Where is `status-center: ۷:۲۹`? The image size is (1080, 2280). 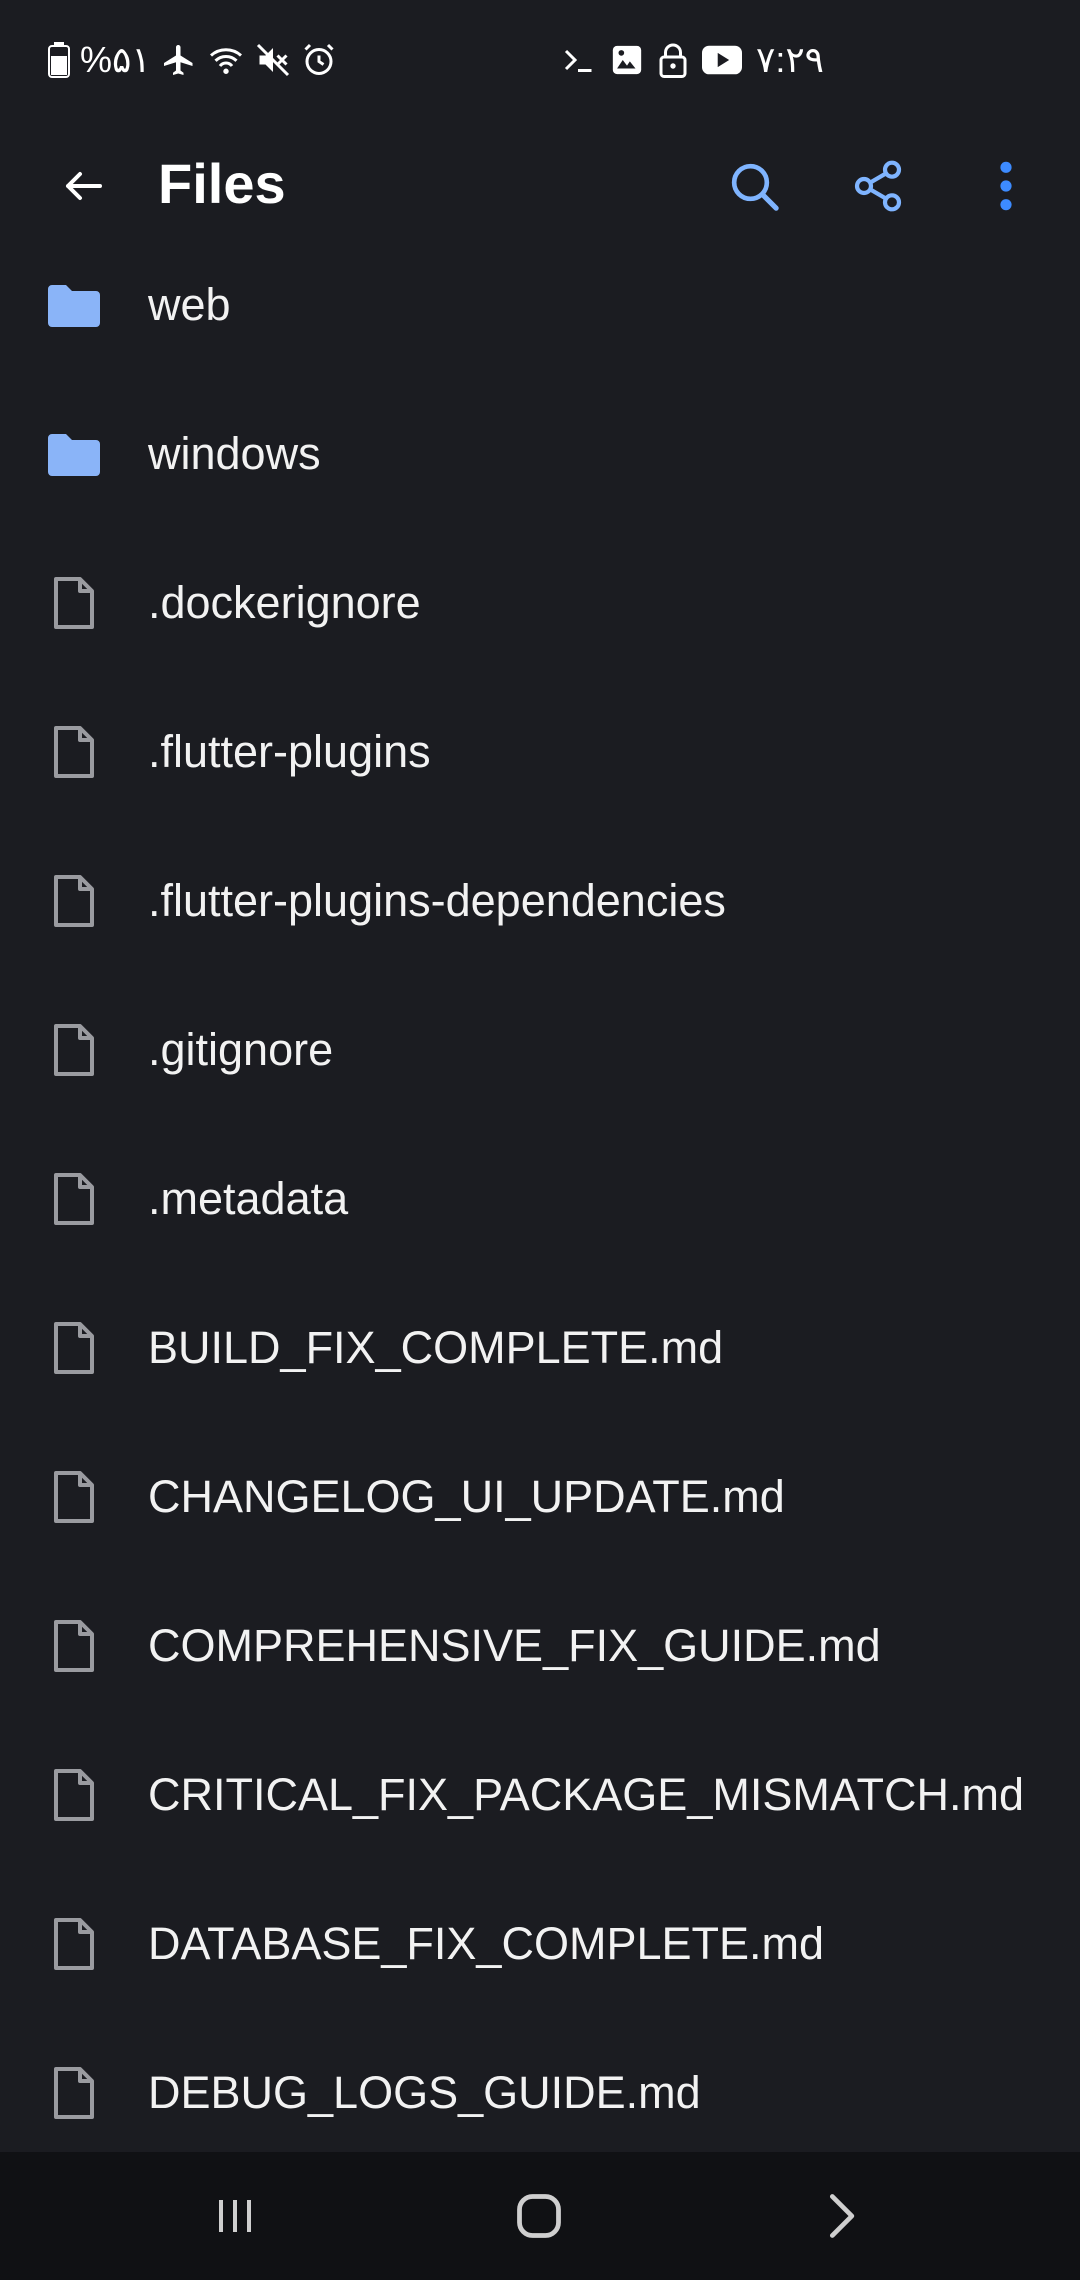
status-center: ۷:۲۹ is located at coordinates (692, 60).